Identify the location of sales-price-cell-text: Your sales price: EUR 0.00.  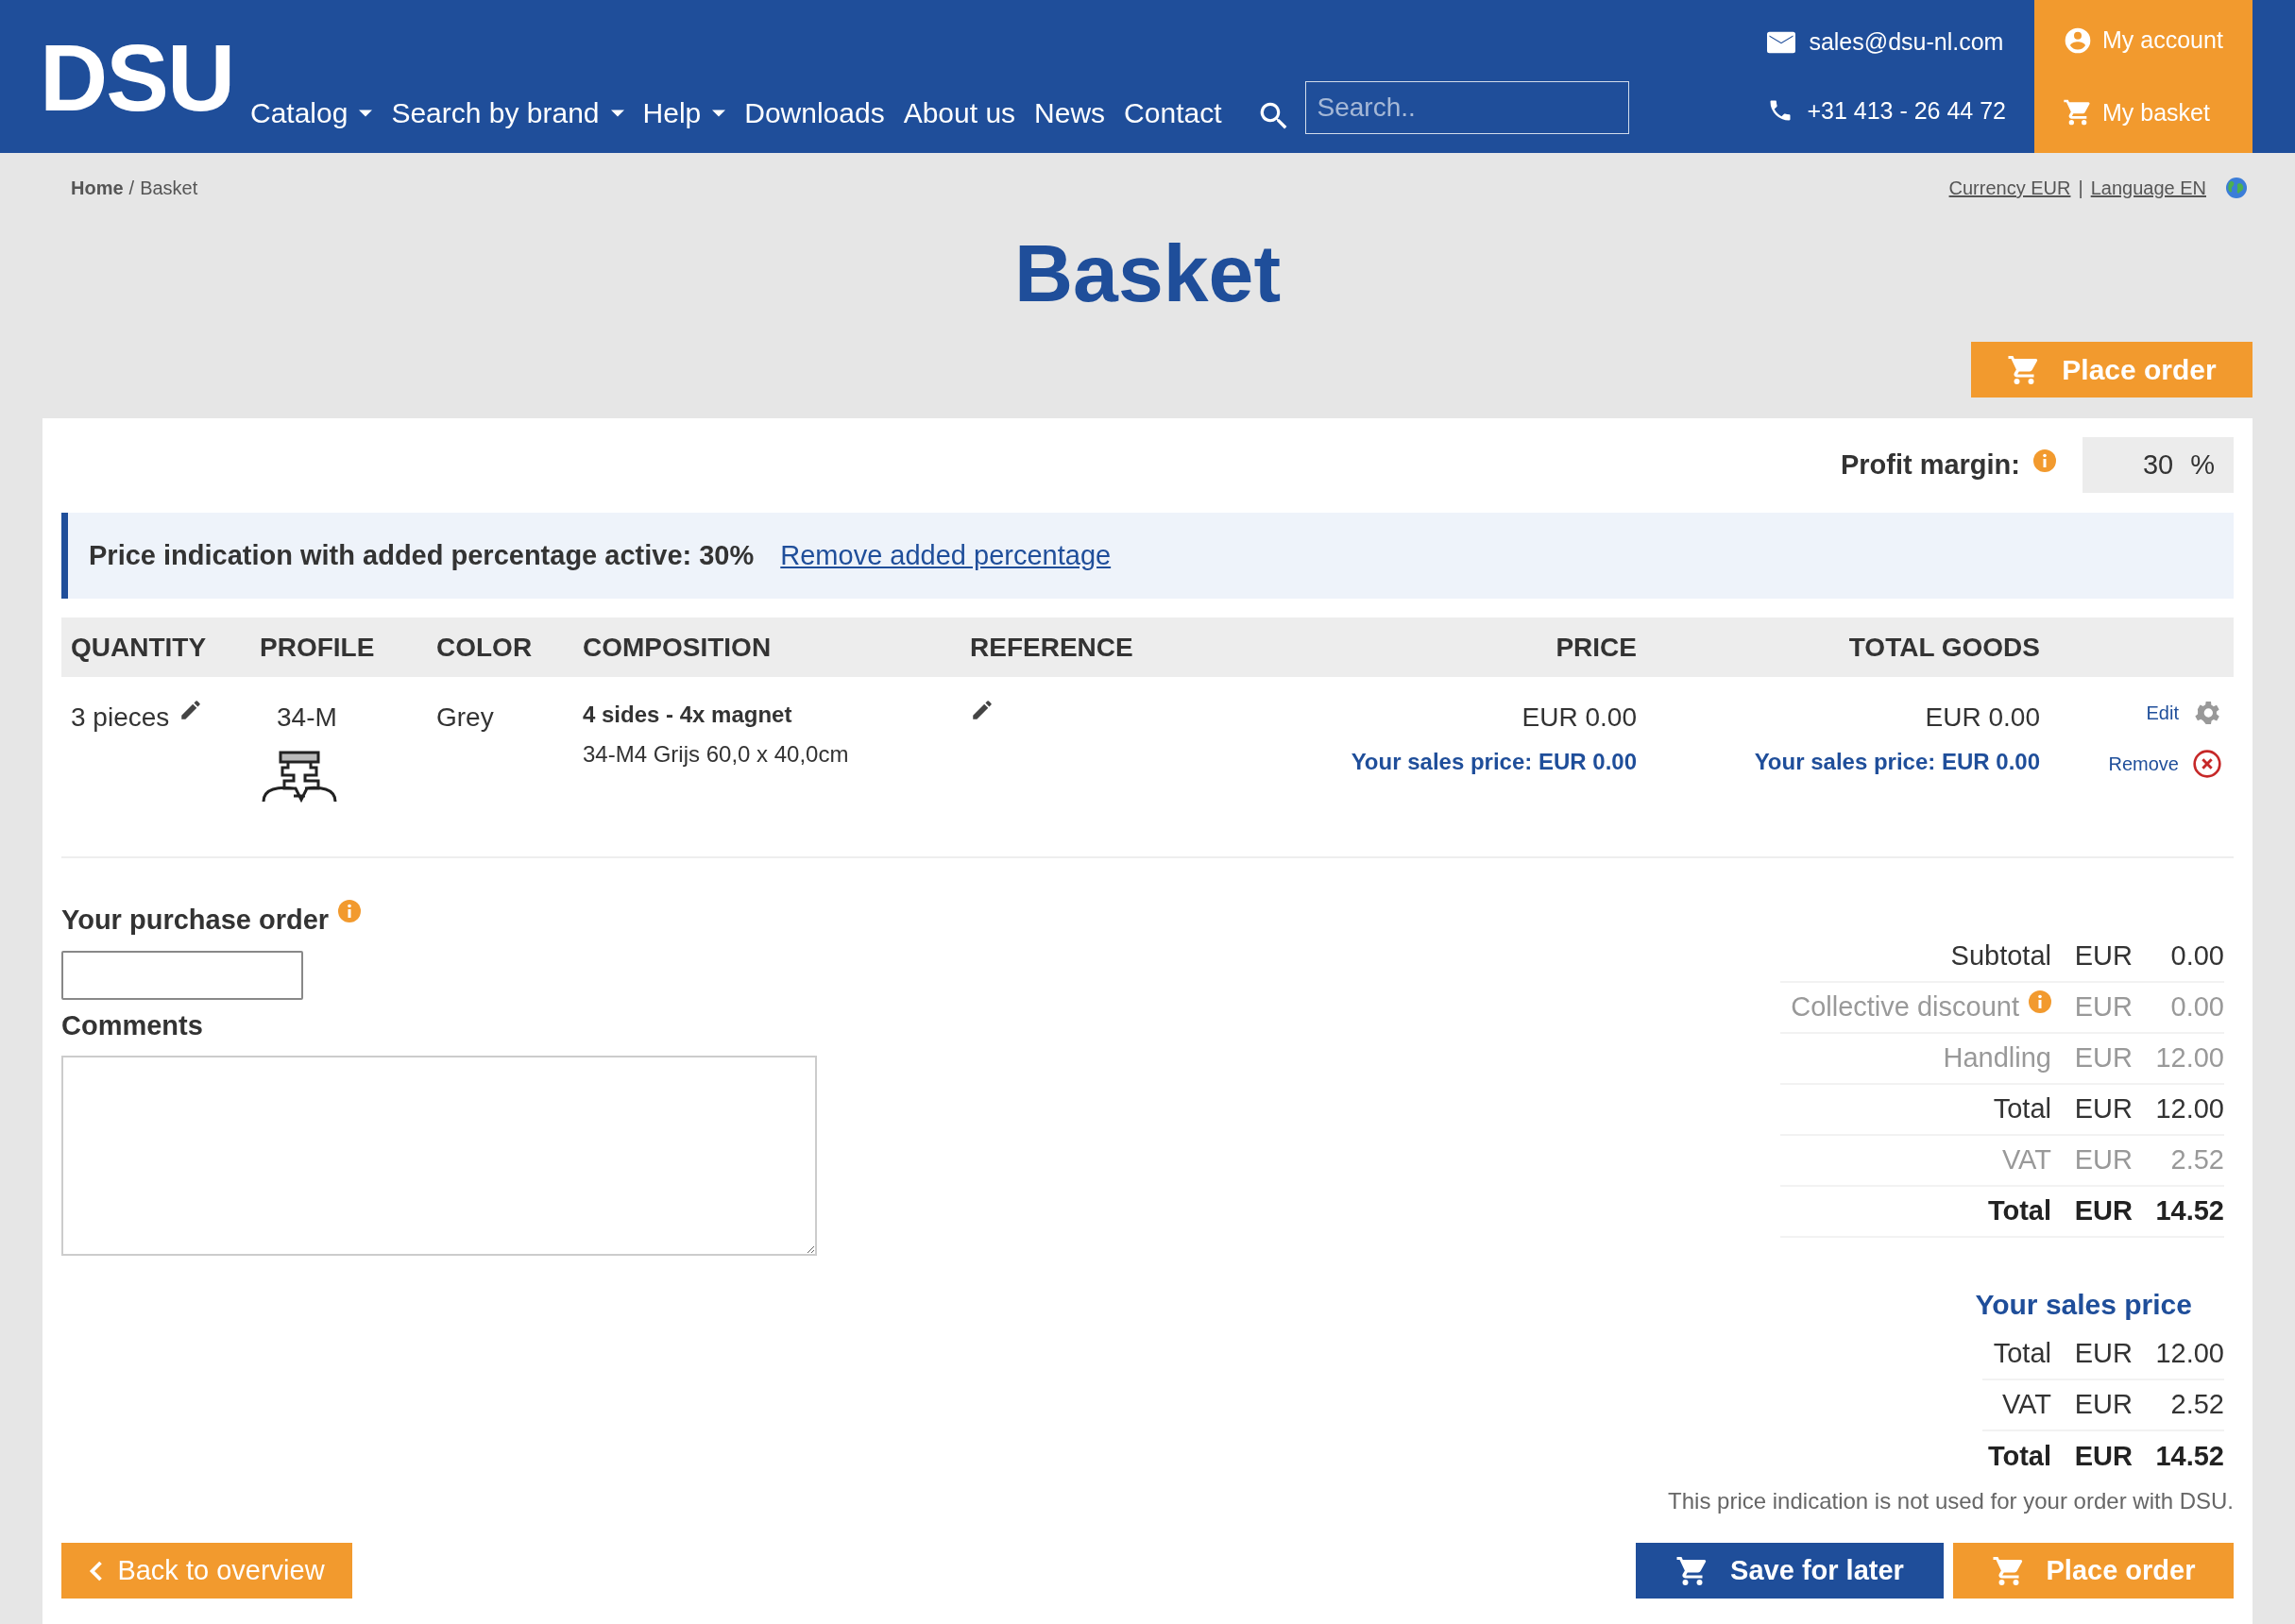
(1494, 762).